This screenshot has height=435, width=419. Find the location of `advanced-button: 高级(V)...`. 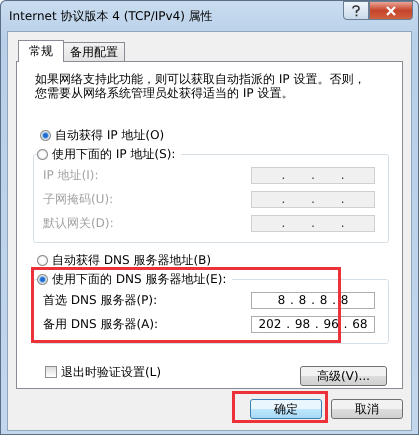

advanced-button: 高级(V)... is located at coordinates (343, 376).